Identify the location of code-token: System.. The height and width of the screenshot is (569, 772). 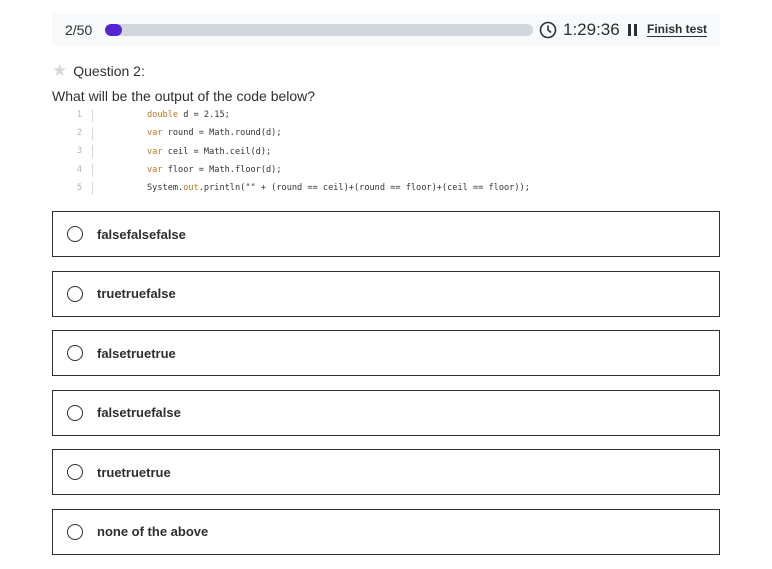
(165, 188).